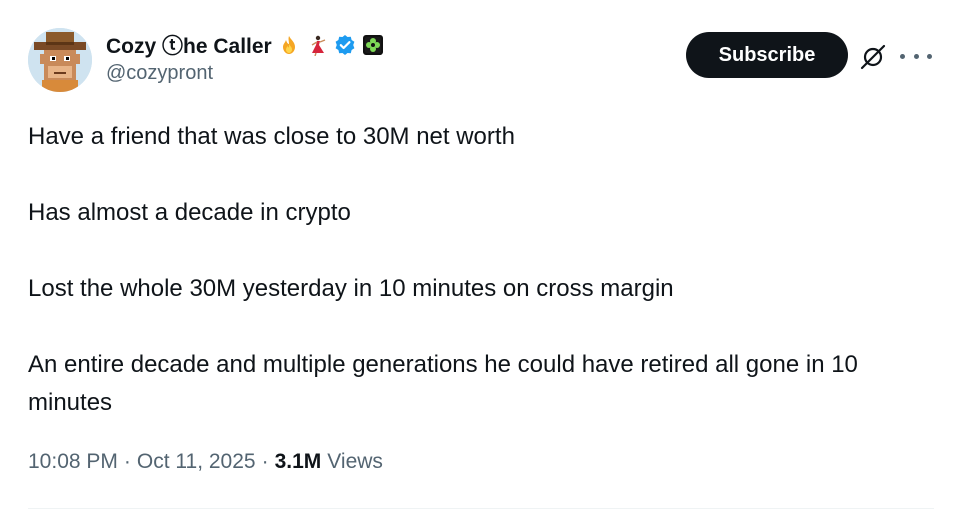 This screenshot has width=962, height=516. What do you see at coordinates (298, 462) in the screenshot?
I see `views-count: 3.1M` at bounding box center [298, 462].